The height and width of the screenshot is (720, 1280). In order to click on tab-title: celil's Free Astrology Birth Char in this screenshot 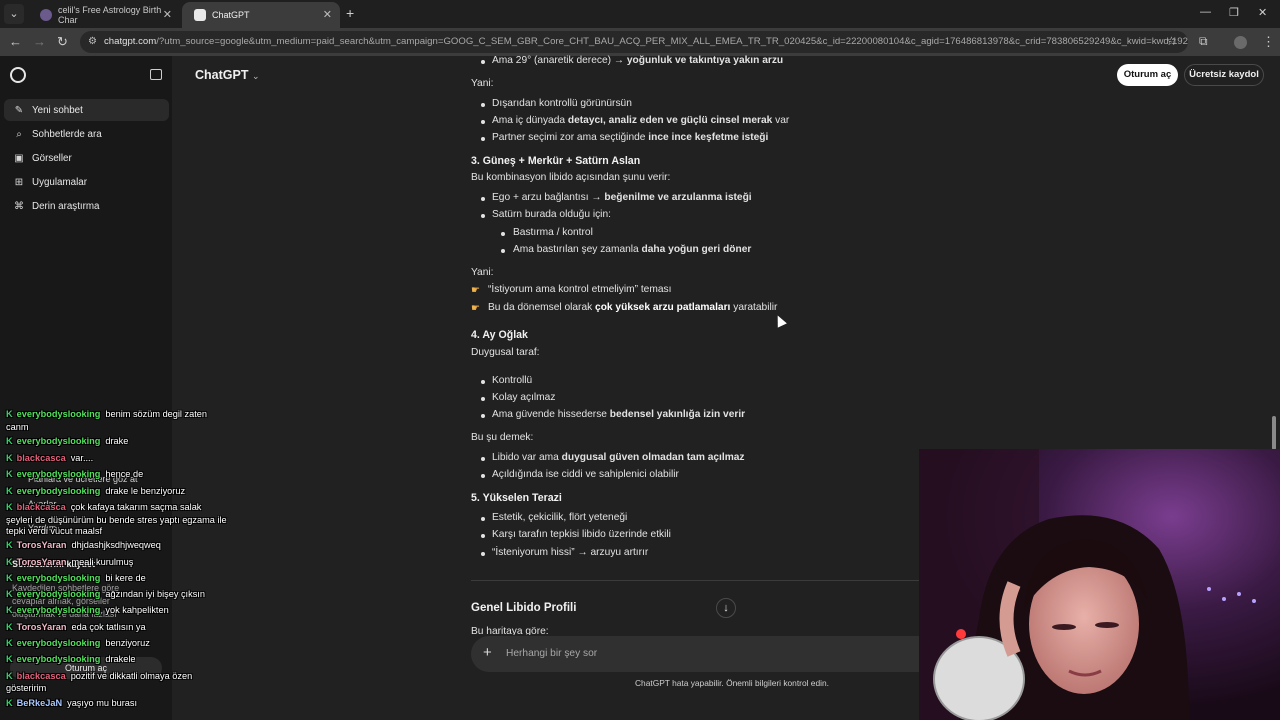, I will do `click(110, 15)`.